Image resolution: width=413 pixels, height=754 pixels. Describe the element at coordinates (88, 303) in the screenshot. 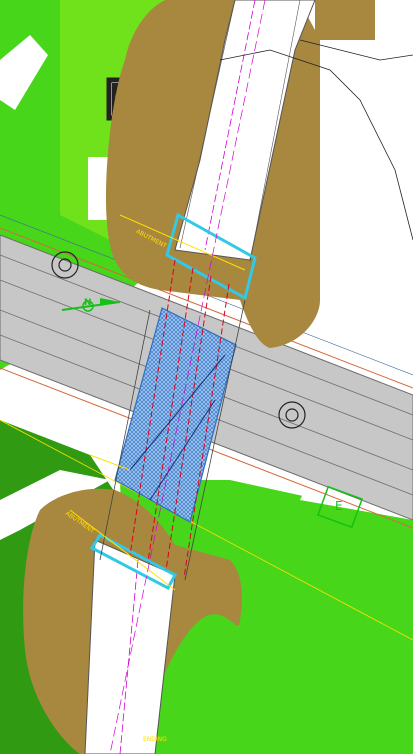

I see `north-arrow-label: N` at that location.